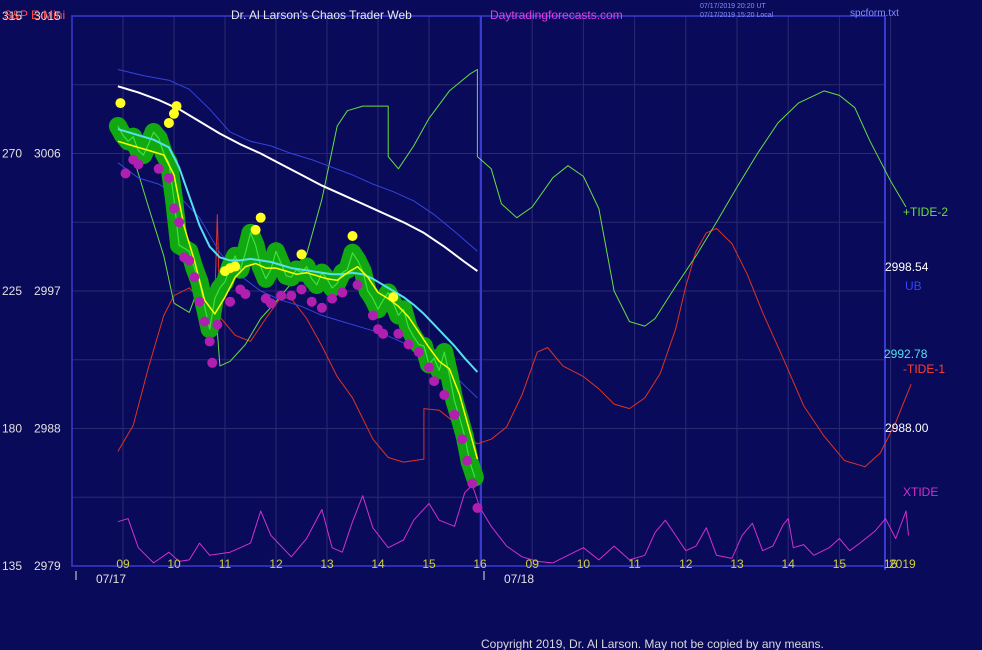 The width and height of the screenshot is (982, 650). What do you see at coordinates (733, 6) in the screenshot?
I see `time-ut: 07/17/2019 20:20 UT` at bounding box center [733, 6].